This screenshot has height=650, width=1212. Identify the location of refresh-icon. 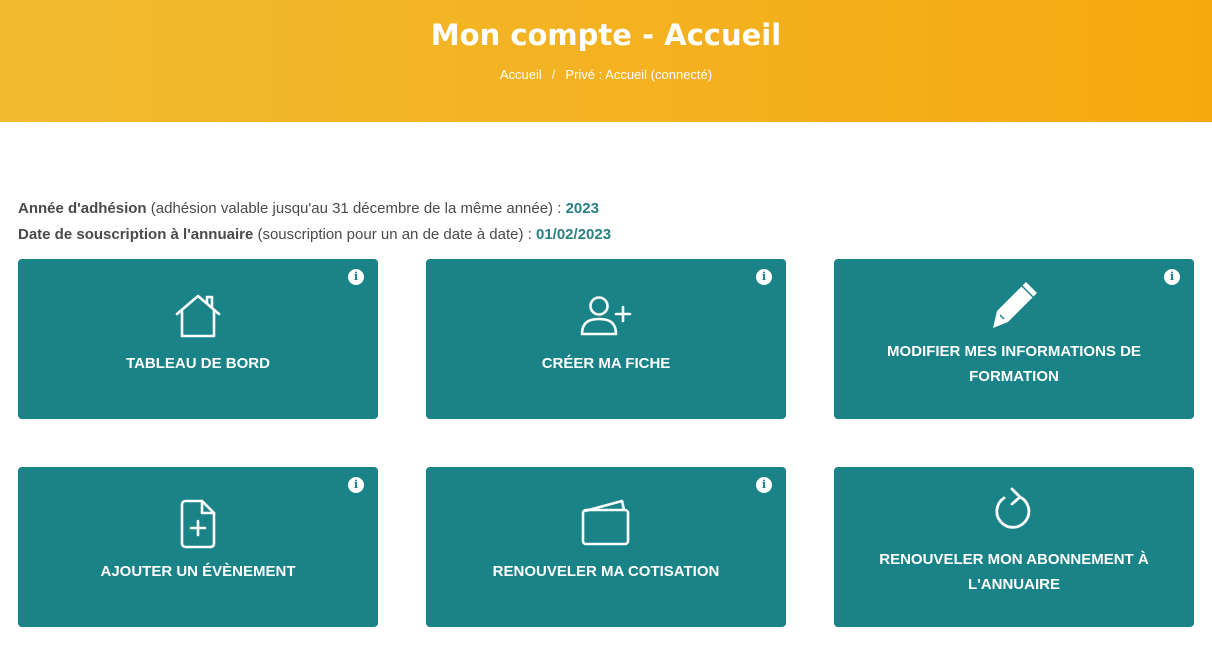
(1014, 512).